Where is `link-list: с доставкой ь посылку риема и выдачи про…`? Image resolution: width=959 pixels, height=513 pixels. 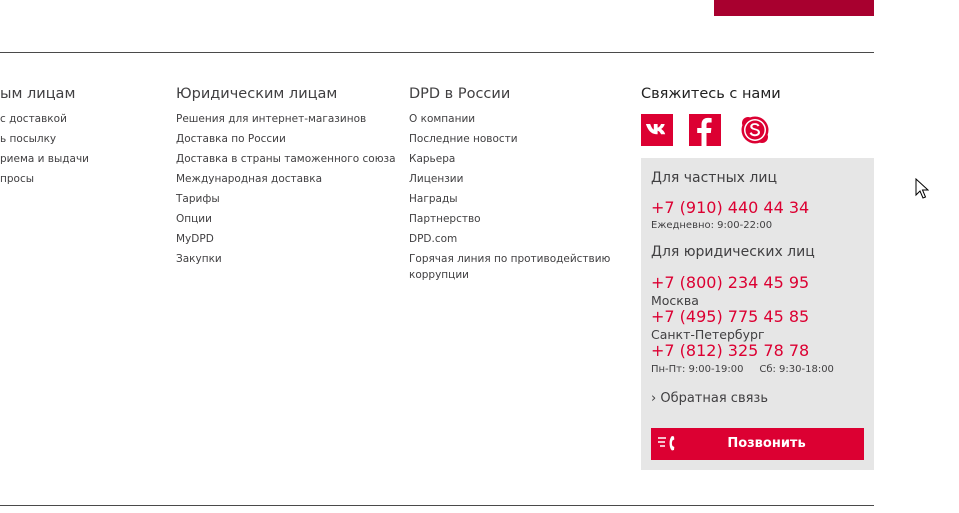 link-list: с доставкой ь посылку риема и выдачи про… is located at coordinates (47, 149).